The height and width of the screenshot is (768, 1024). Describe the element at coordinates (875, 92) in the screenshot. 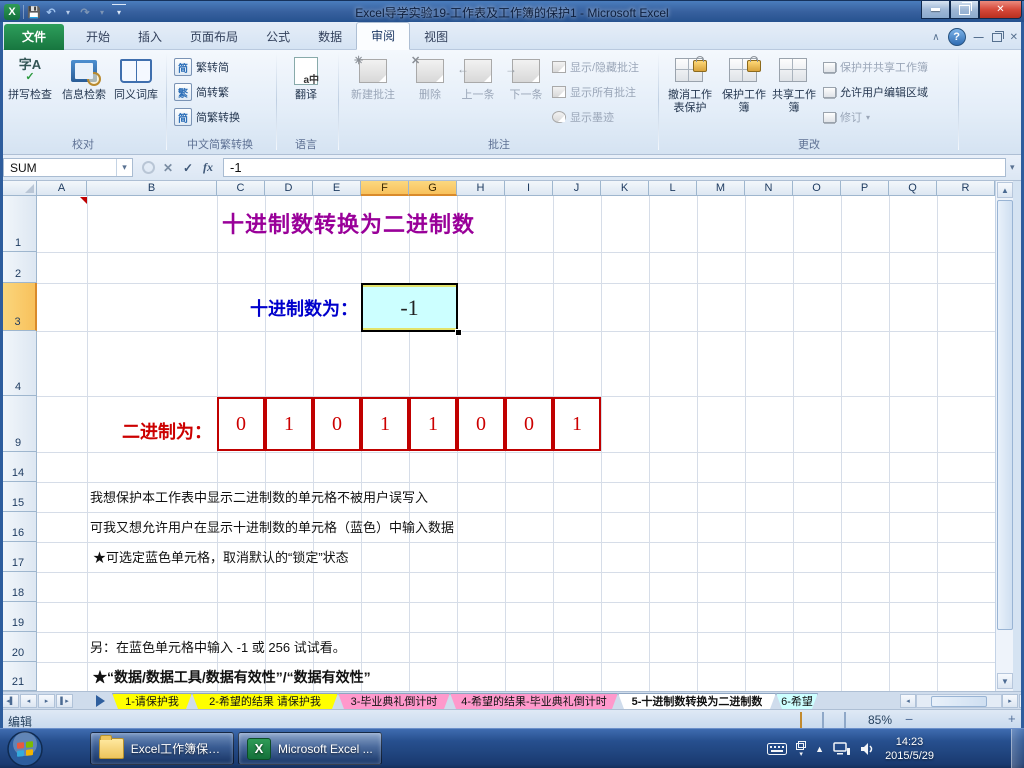

I see `allow-users-edit-button: 允许用户编辑区域` at that location.